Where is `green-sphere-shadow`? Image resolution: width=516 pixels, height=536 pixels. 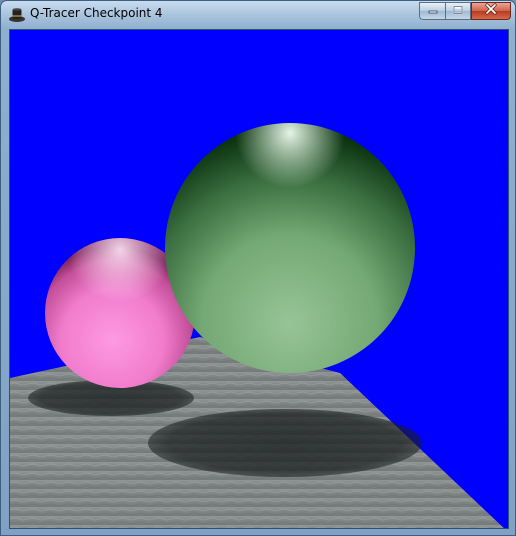
green-sphere-shadow is located at coordinates (285, 443).